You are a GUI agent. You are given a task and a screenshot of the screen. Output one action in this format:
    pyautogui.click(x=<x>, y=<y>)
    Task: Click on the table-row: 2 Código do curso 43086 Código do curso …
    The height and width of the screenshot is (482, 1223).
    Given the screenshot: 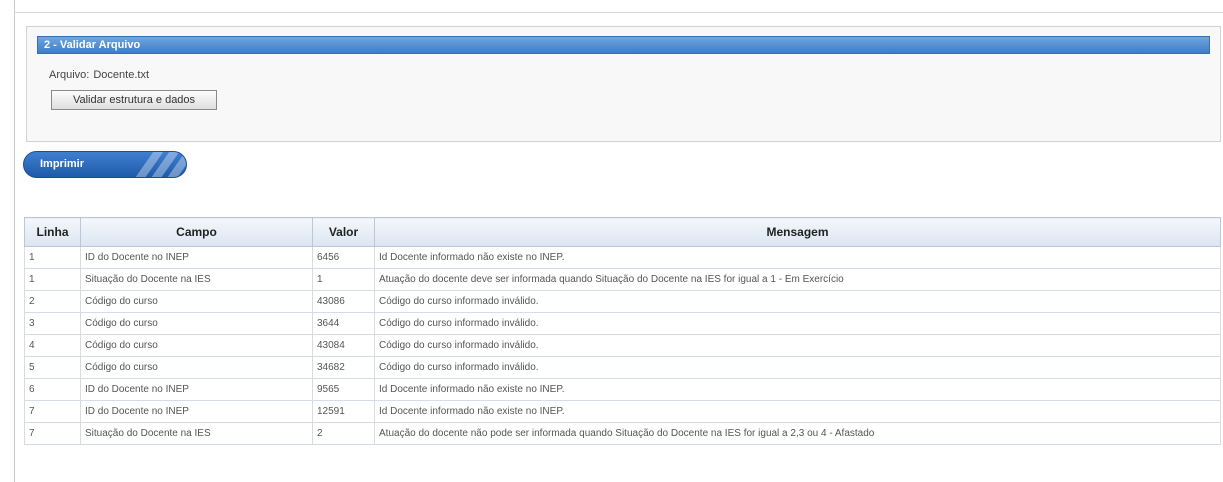 What is the action you would take?
    pyautogui.click(x=622, y=301)
    